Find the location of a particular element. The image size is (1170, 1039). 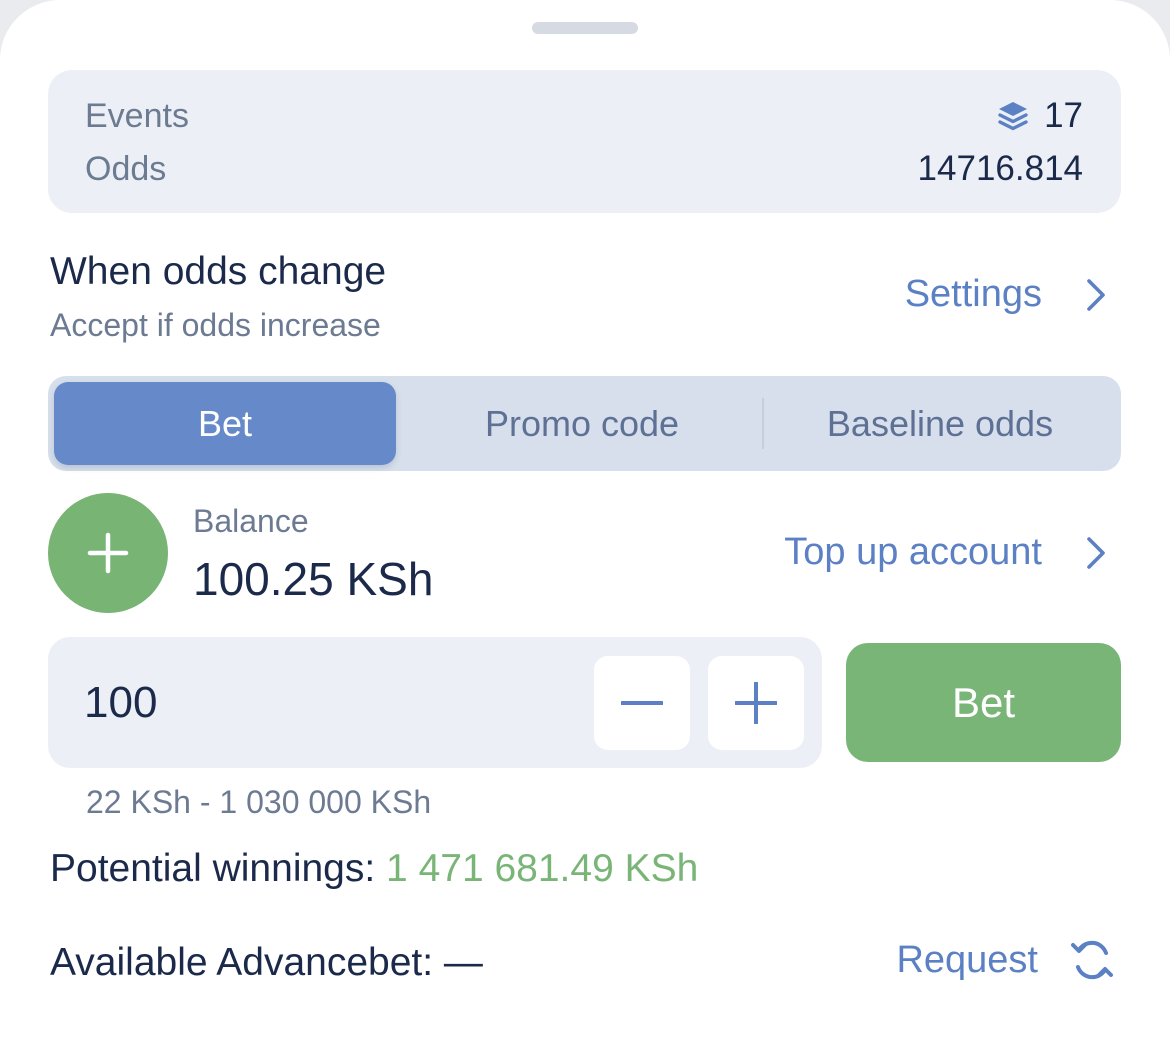

top-up-plus-button is located at coordinates (108, 553).